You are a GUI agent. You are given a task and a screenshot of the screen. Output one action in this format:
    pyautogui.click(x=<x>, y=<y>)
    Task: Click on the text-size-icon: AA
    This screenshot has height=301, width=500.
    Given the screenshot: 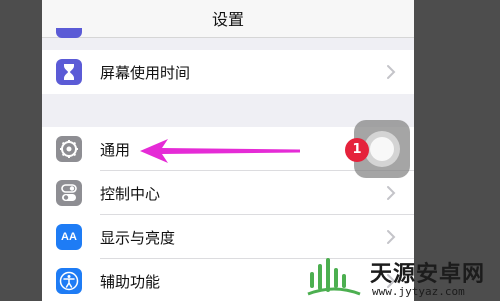 What is the action you would take?
    pyautogui.click(x=69, y=237)
    